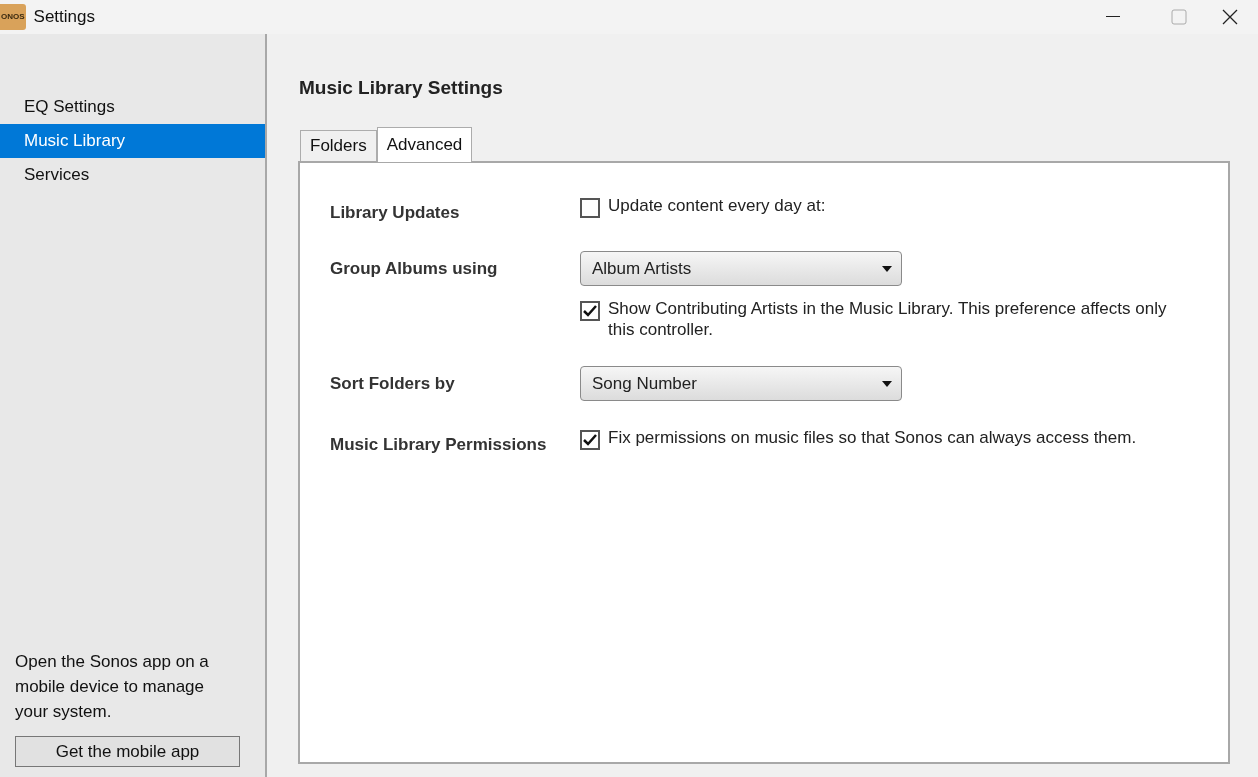 The height and width of the screenshot is (777, 1258). I want to click on maximize-icon, so click(1179, 17).